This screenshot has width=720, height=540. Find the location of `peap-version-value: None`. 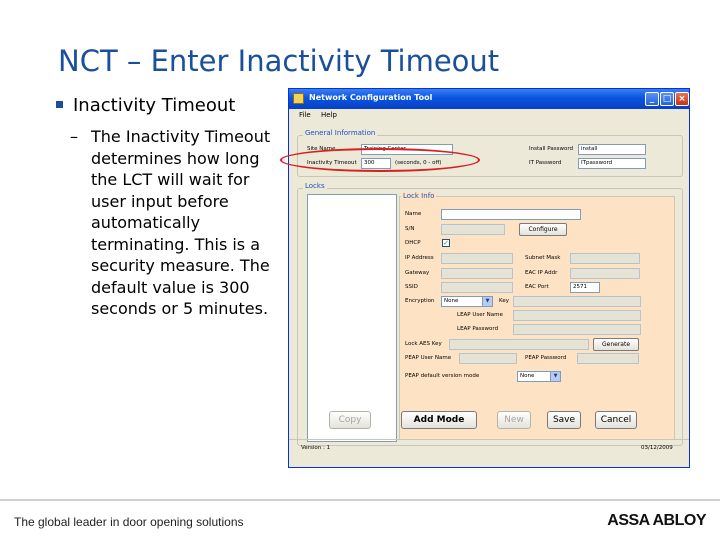

peap-version-value: None is located at coordinates (527, 376).